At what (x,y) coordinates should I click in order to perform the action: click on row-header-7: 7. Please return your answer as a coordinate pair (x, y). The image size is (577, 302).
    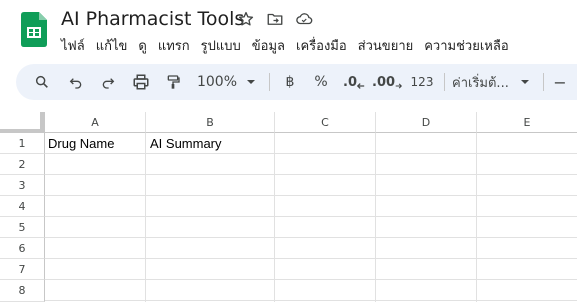
    Looking at the image, I should click on (22, 269).